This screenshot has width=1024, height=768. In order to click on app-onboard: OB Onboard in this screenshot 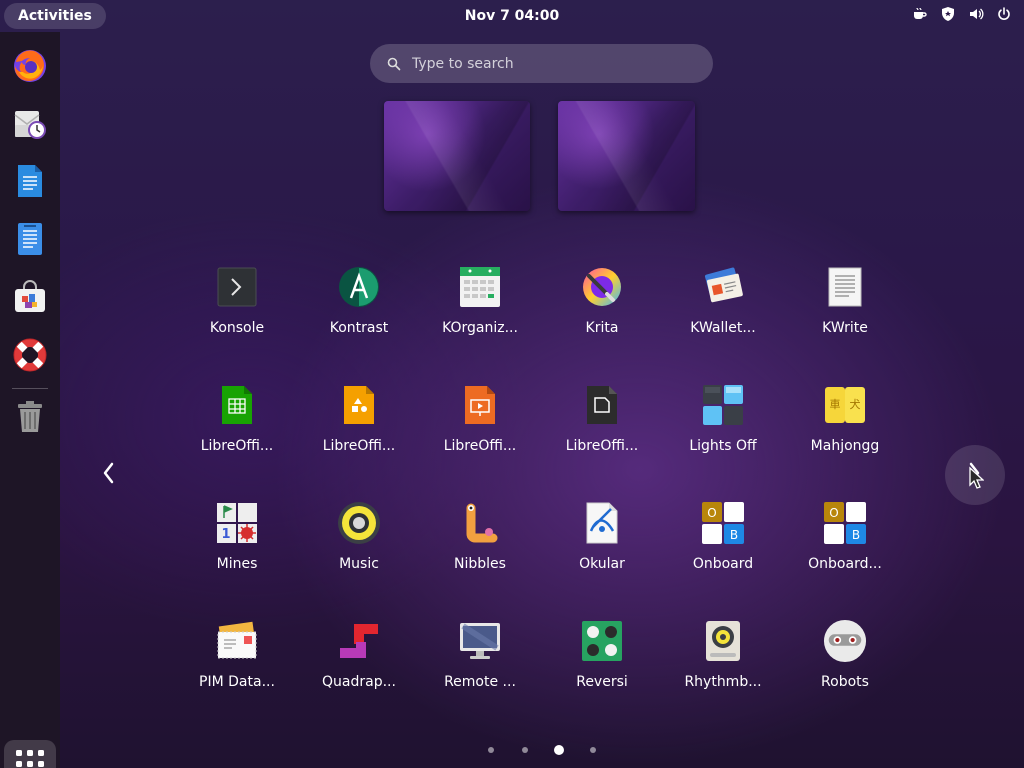, I will do `click(723, 540)`.